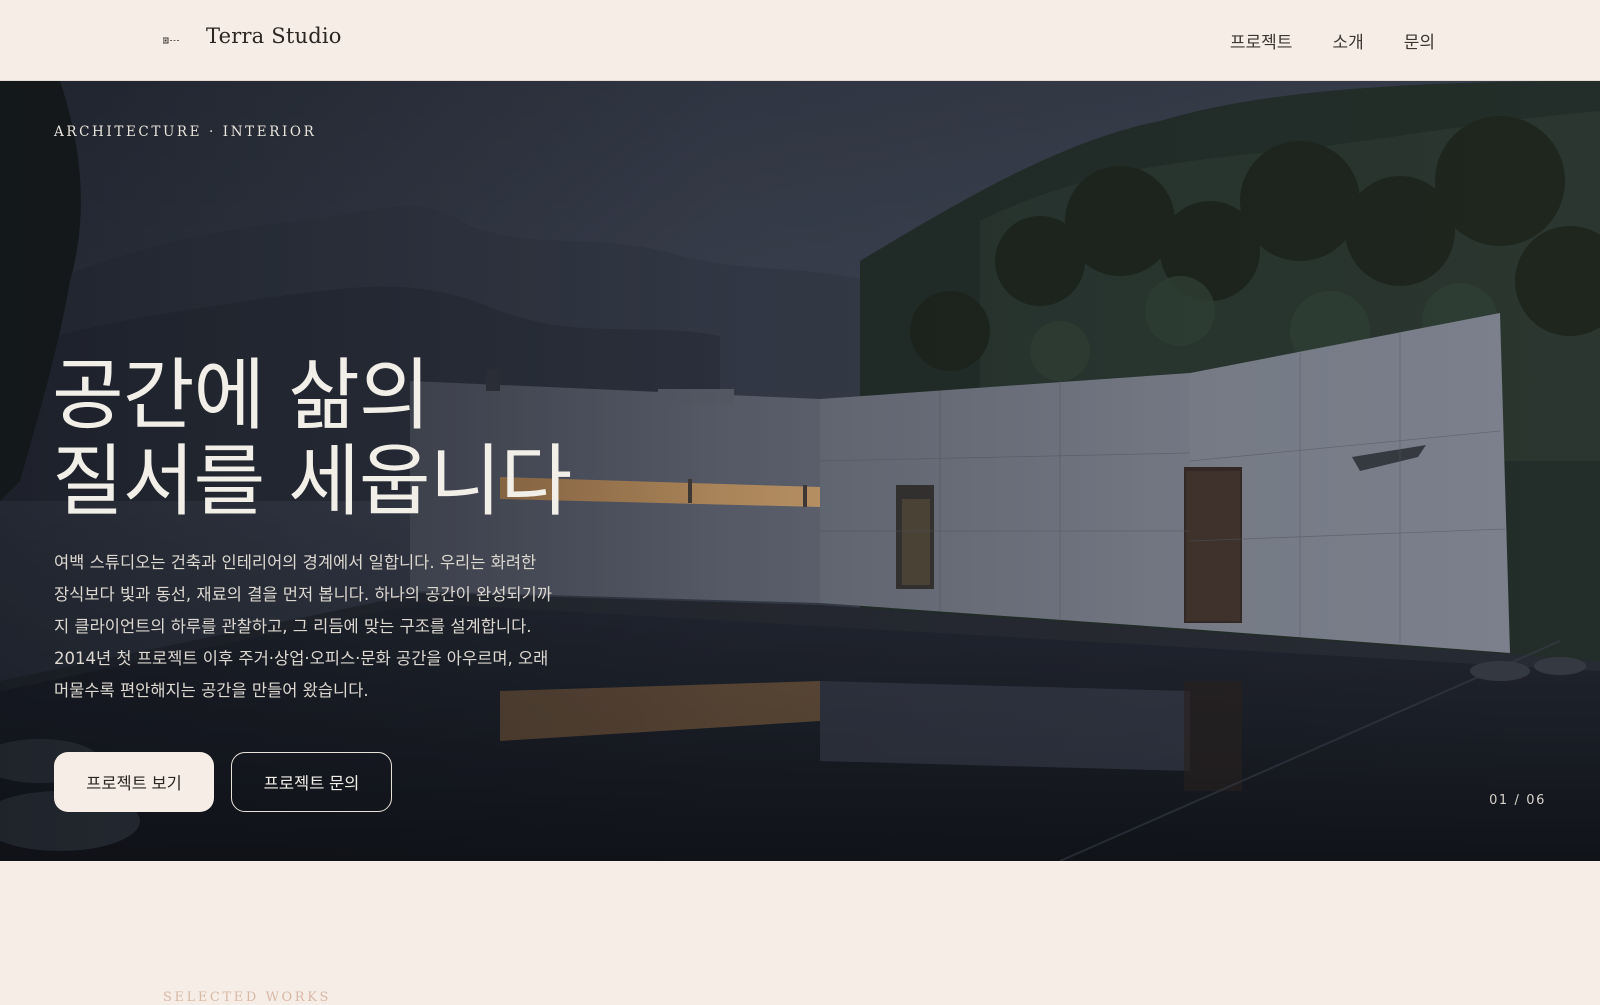  What do you see at coordinates (171, 40) in the screenshot?
I see `logo-mark-icon` at bounding box center [171, 40].